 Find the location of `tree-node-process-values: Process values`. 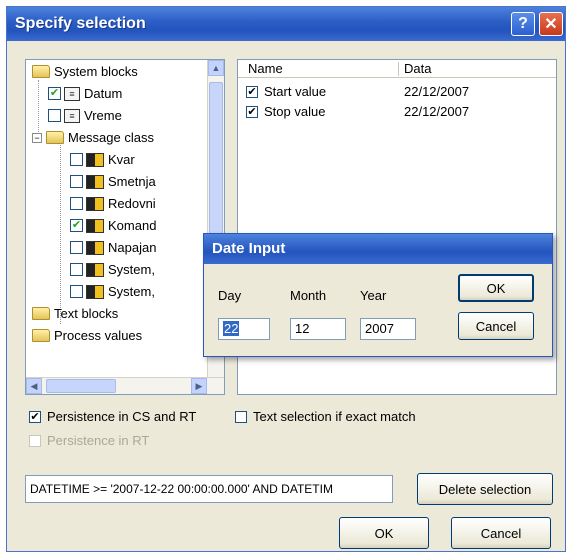

tree-node-process-values: Process values is located at coordinates (87, 335).